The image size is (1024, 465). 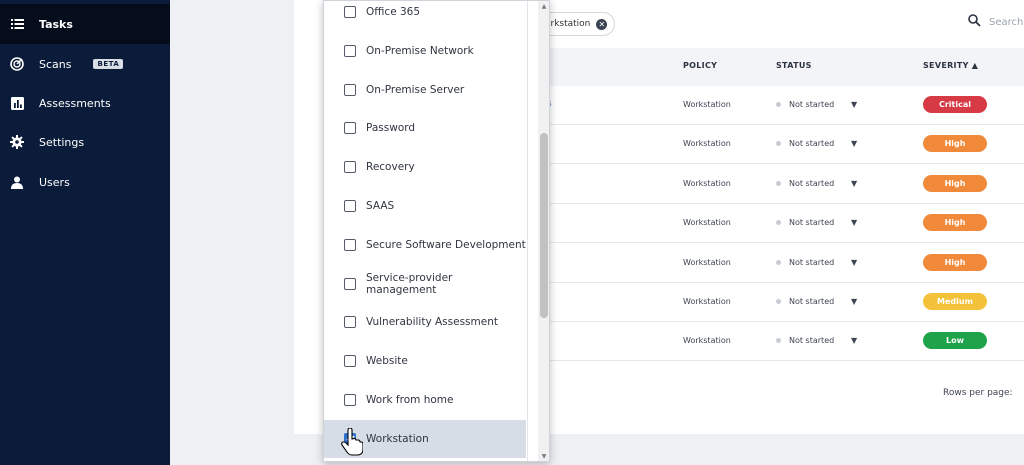 What do you see at coordinates (85, 24) in the screenshot?
I see `sidebar-item-tasks: Tasks` at bounding box center [85, 24].